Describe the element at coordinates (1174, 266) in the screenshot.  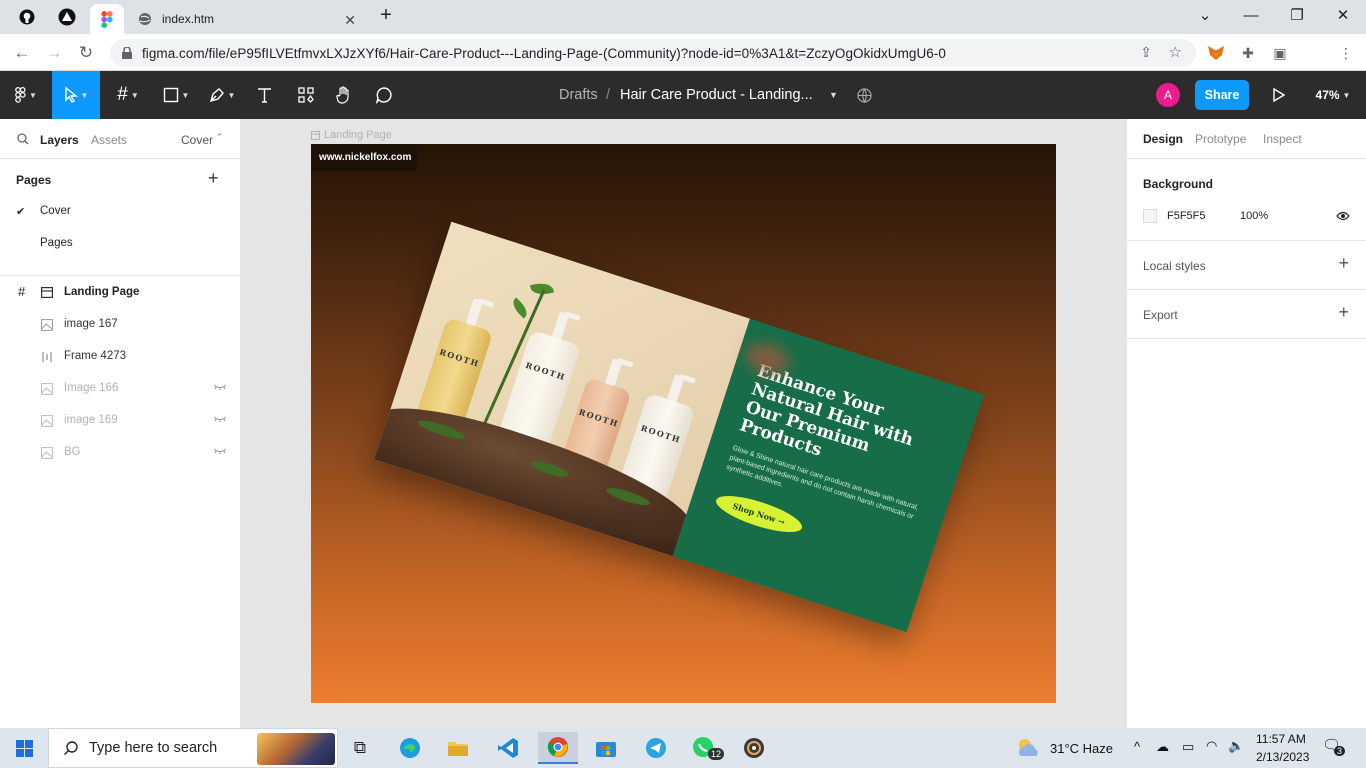
I see `local-styles-title: Local styles` at that location.